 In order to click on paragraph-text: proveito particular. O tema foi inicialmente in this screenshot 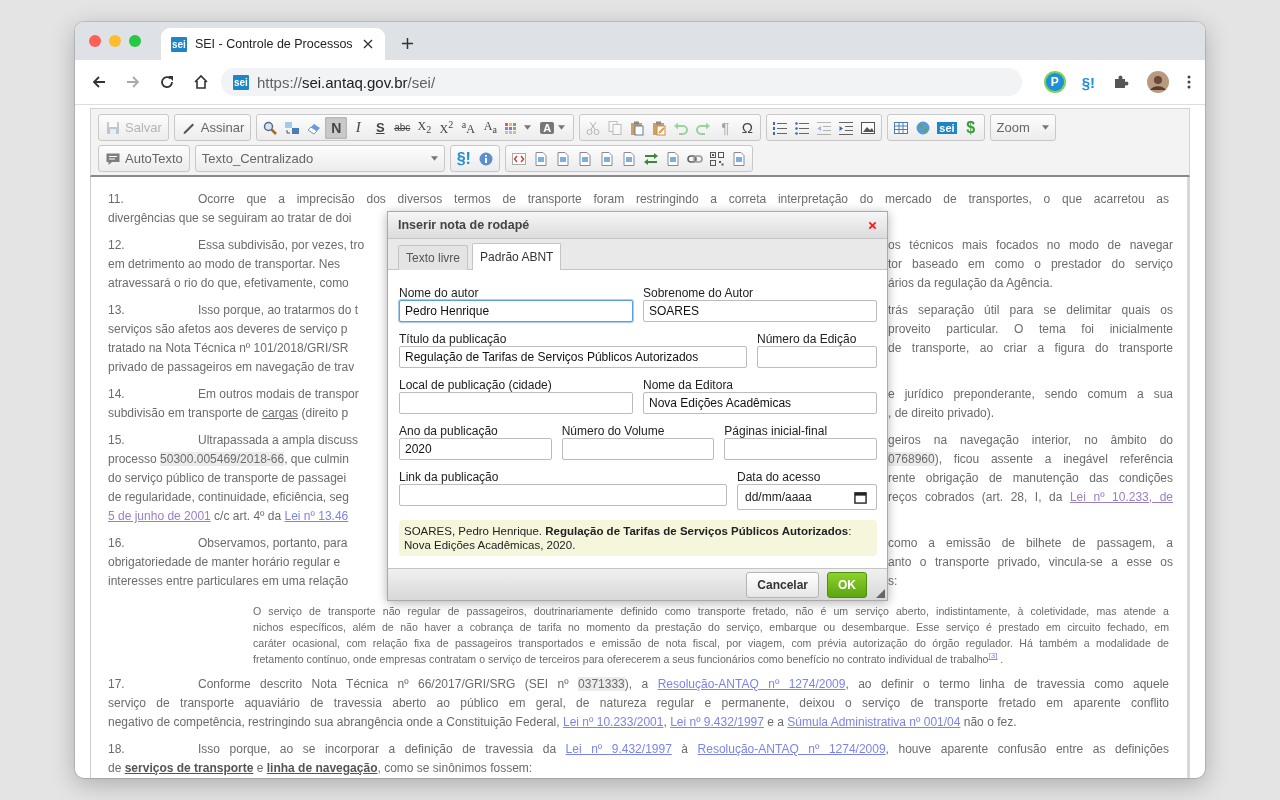, I will do `click(1030, 329)`.